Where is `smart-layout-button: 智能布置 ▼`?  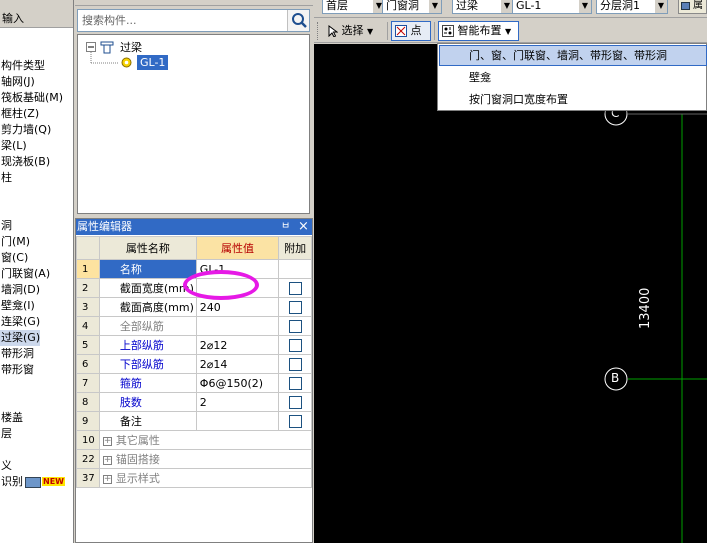
smart-layout-button: 智能布置 ▼ is located at coordinates (478, 31).